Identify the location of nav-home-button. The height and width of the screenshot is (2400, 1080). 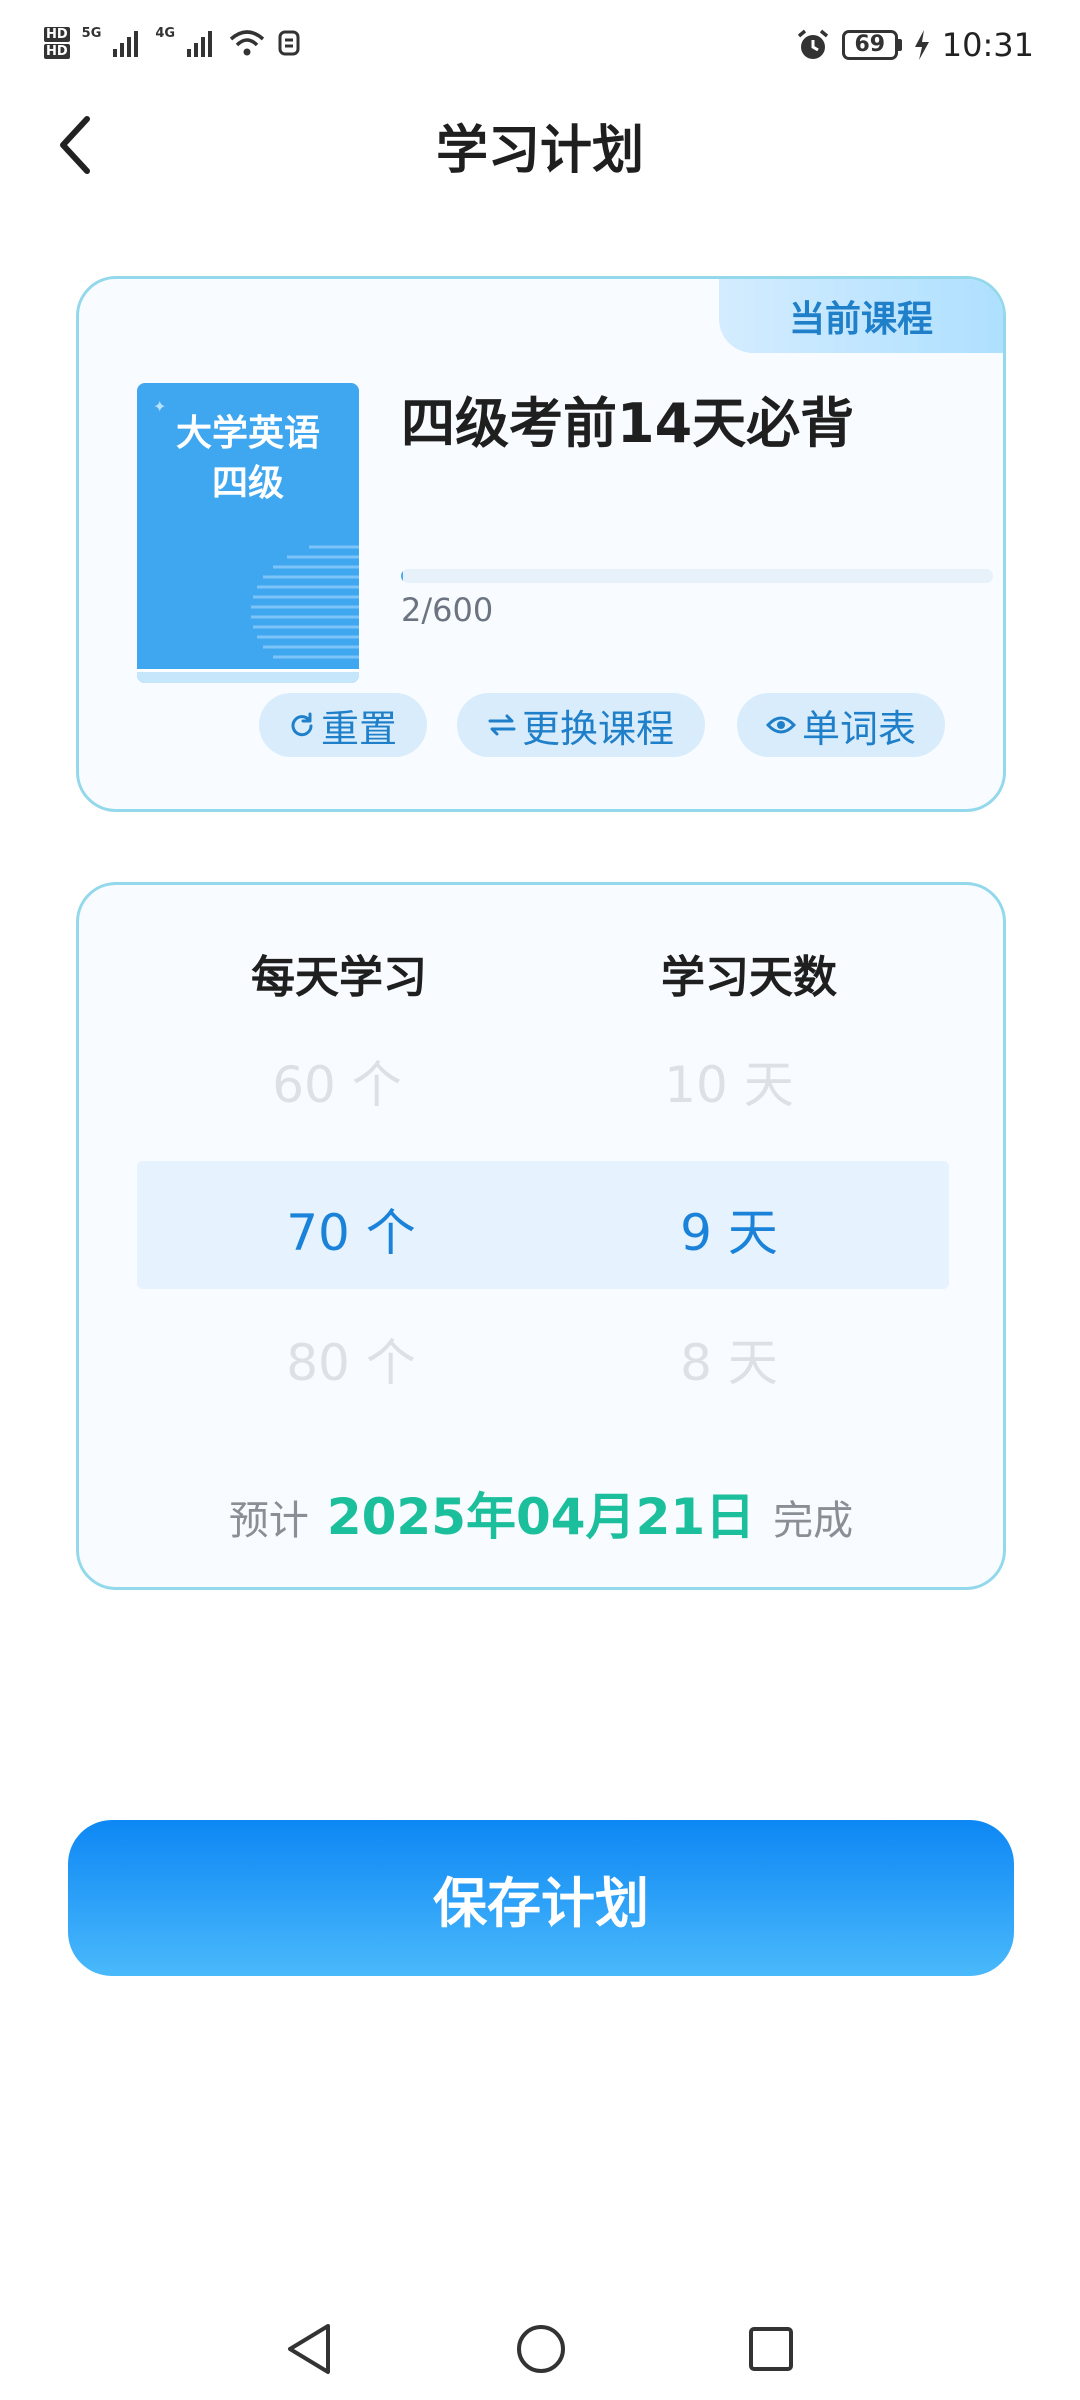
(541, 2349).